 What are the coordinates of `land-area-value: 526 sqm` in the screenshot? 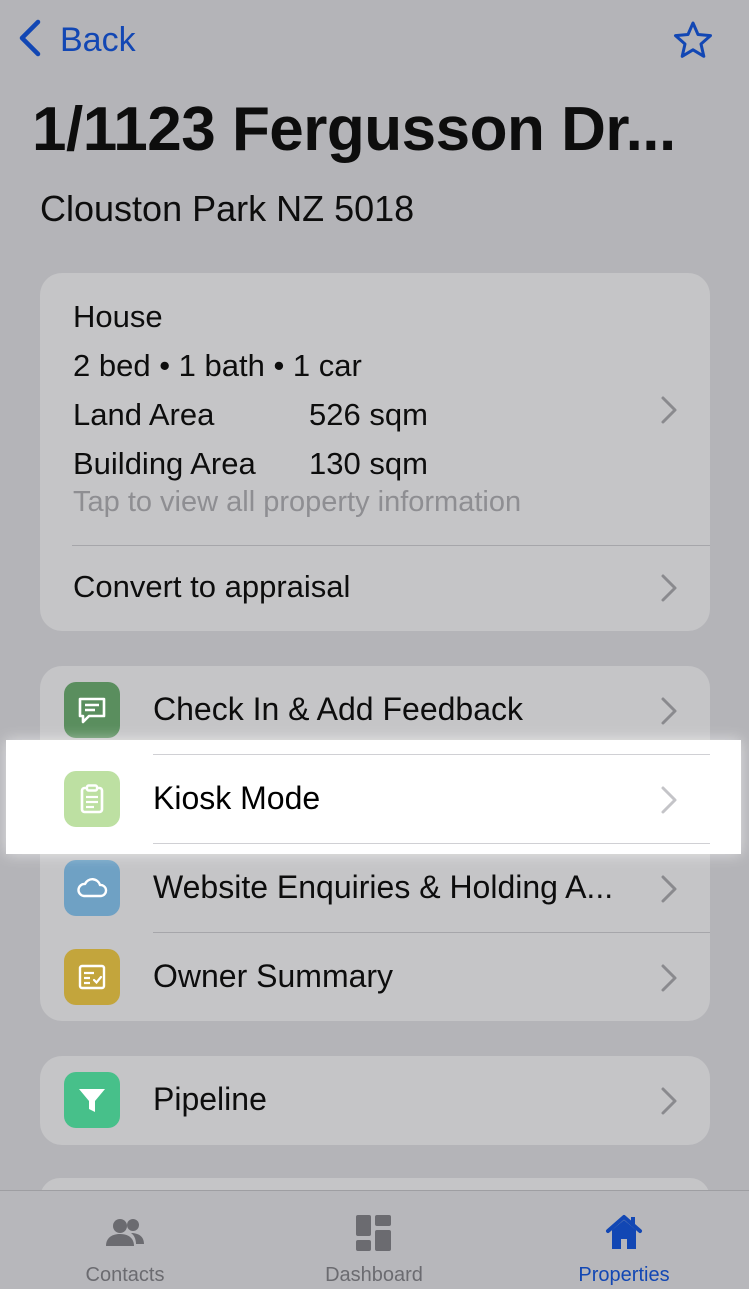 It's located at (368, 414).